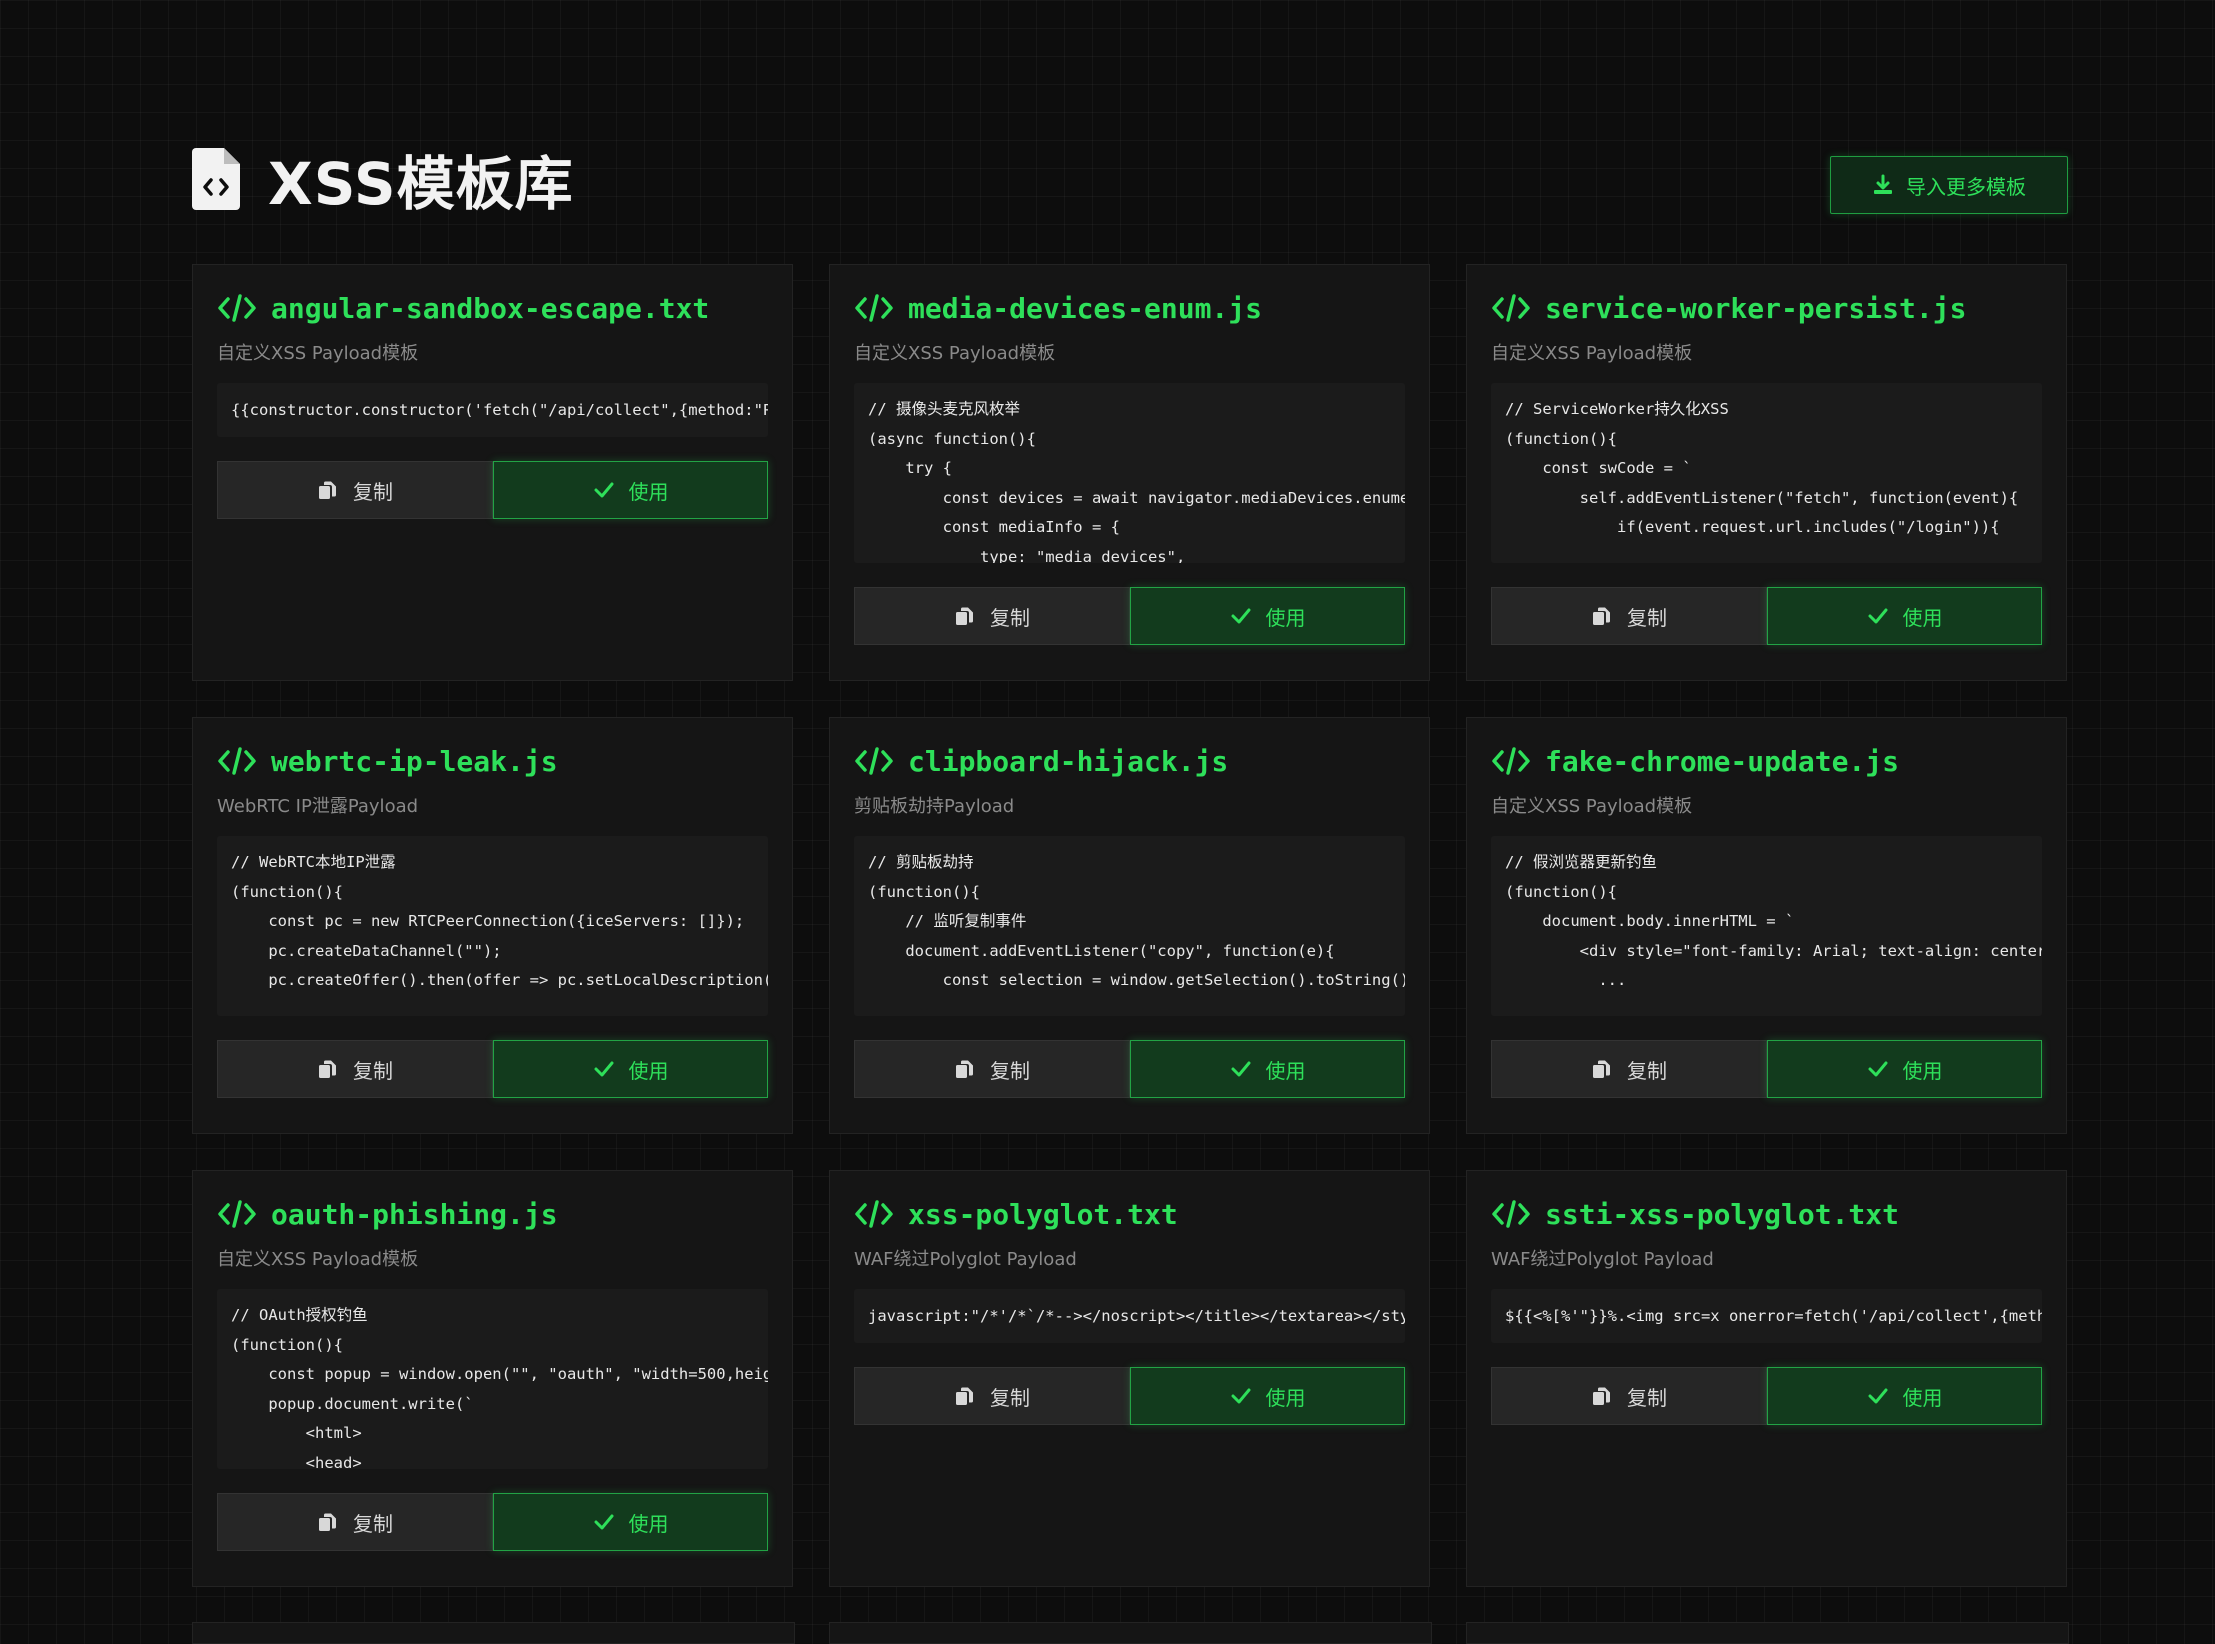  I want to click on title-group: XSS模板库, so click(383, 181).